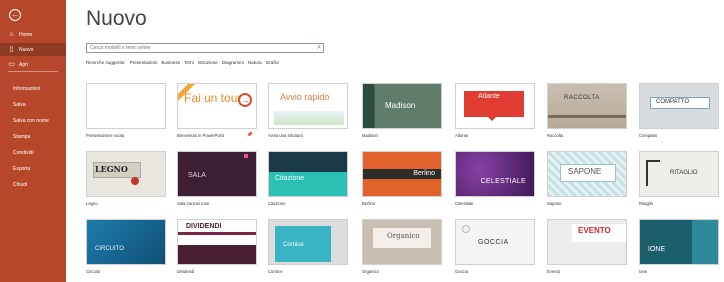  I want to click on template-caption: Dividendi, so click(186, 271).